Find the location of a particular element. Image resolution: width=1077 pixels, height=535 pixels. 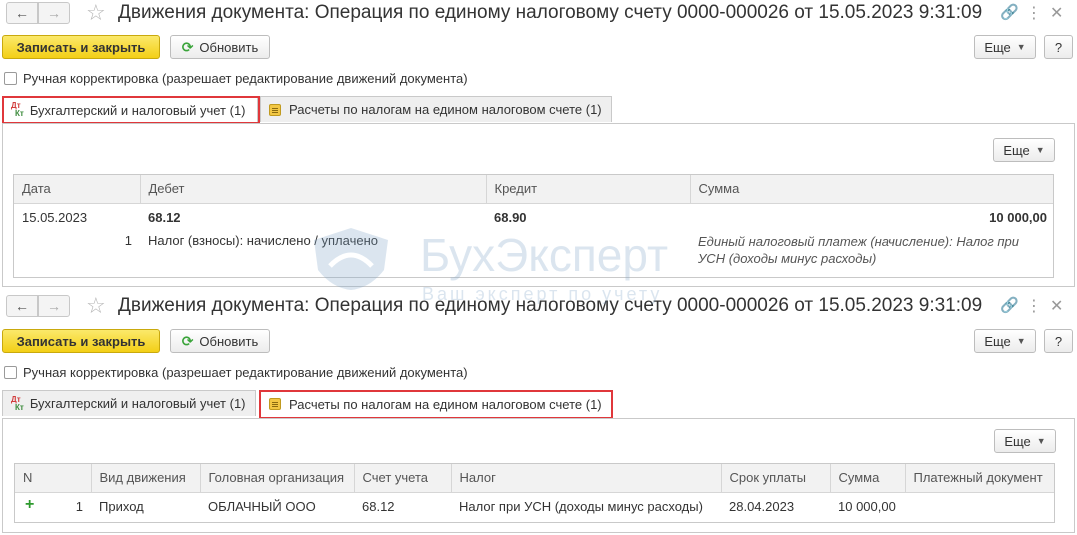

cell-debit-sub: Налог (взносы): начислено / уплачено is located at coordinates (263, 240).